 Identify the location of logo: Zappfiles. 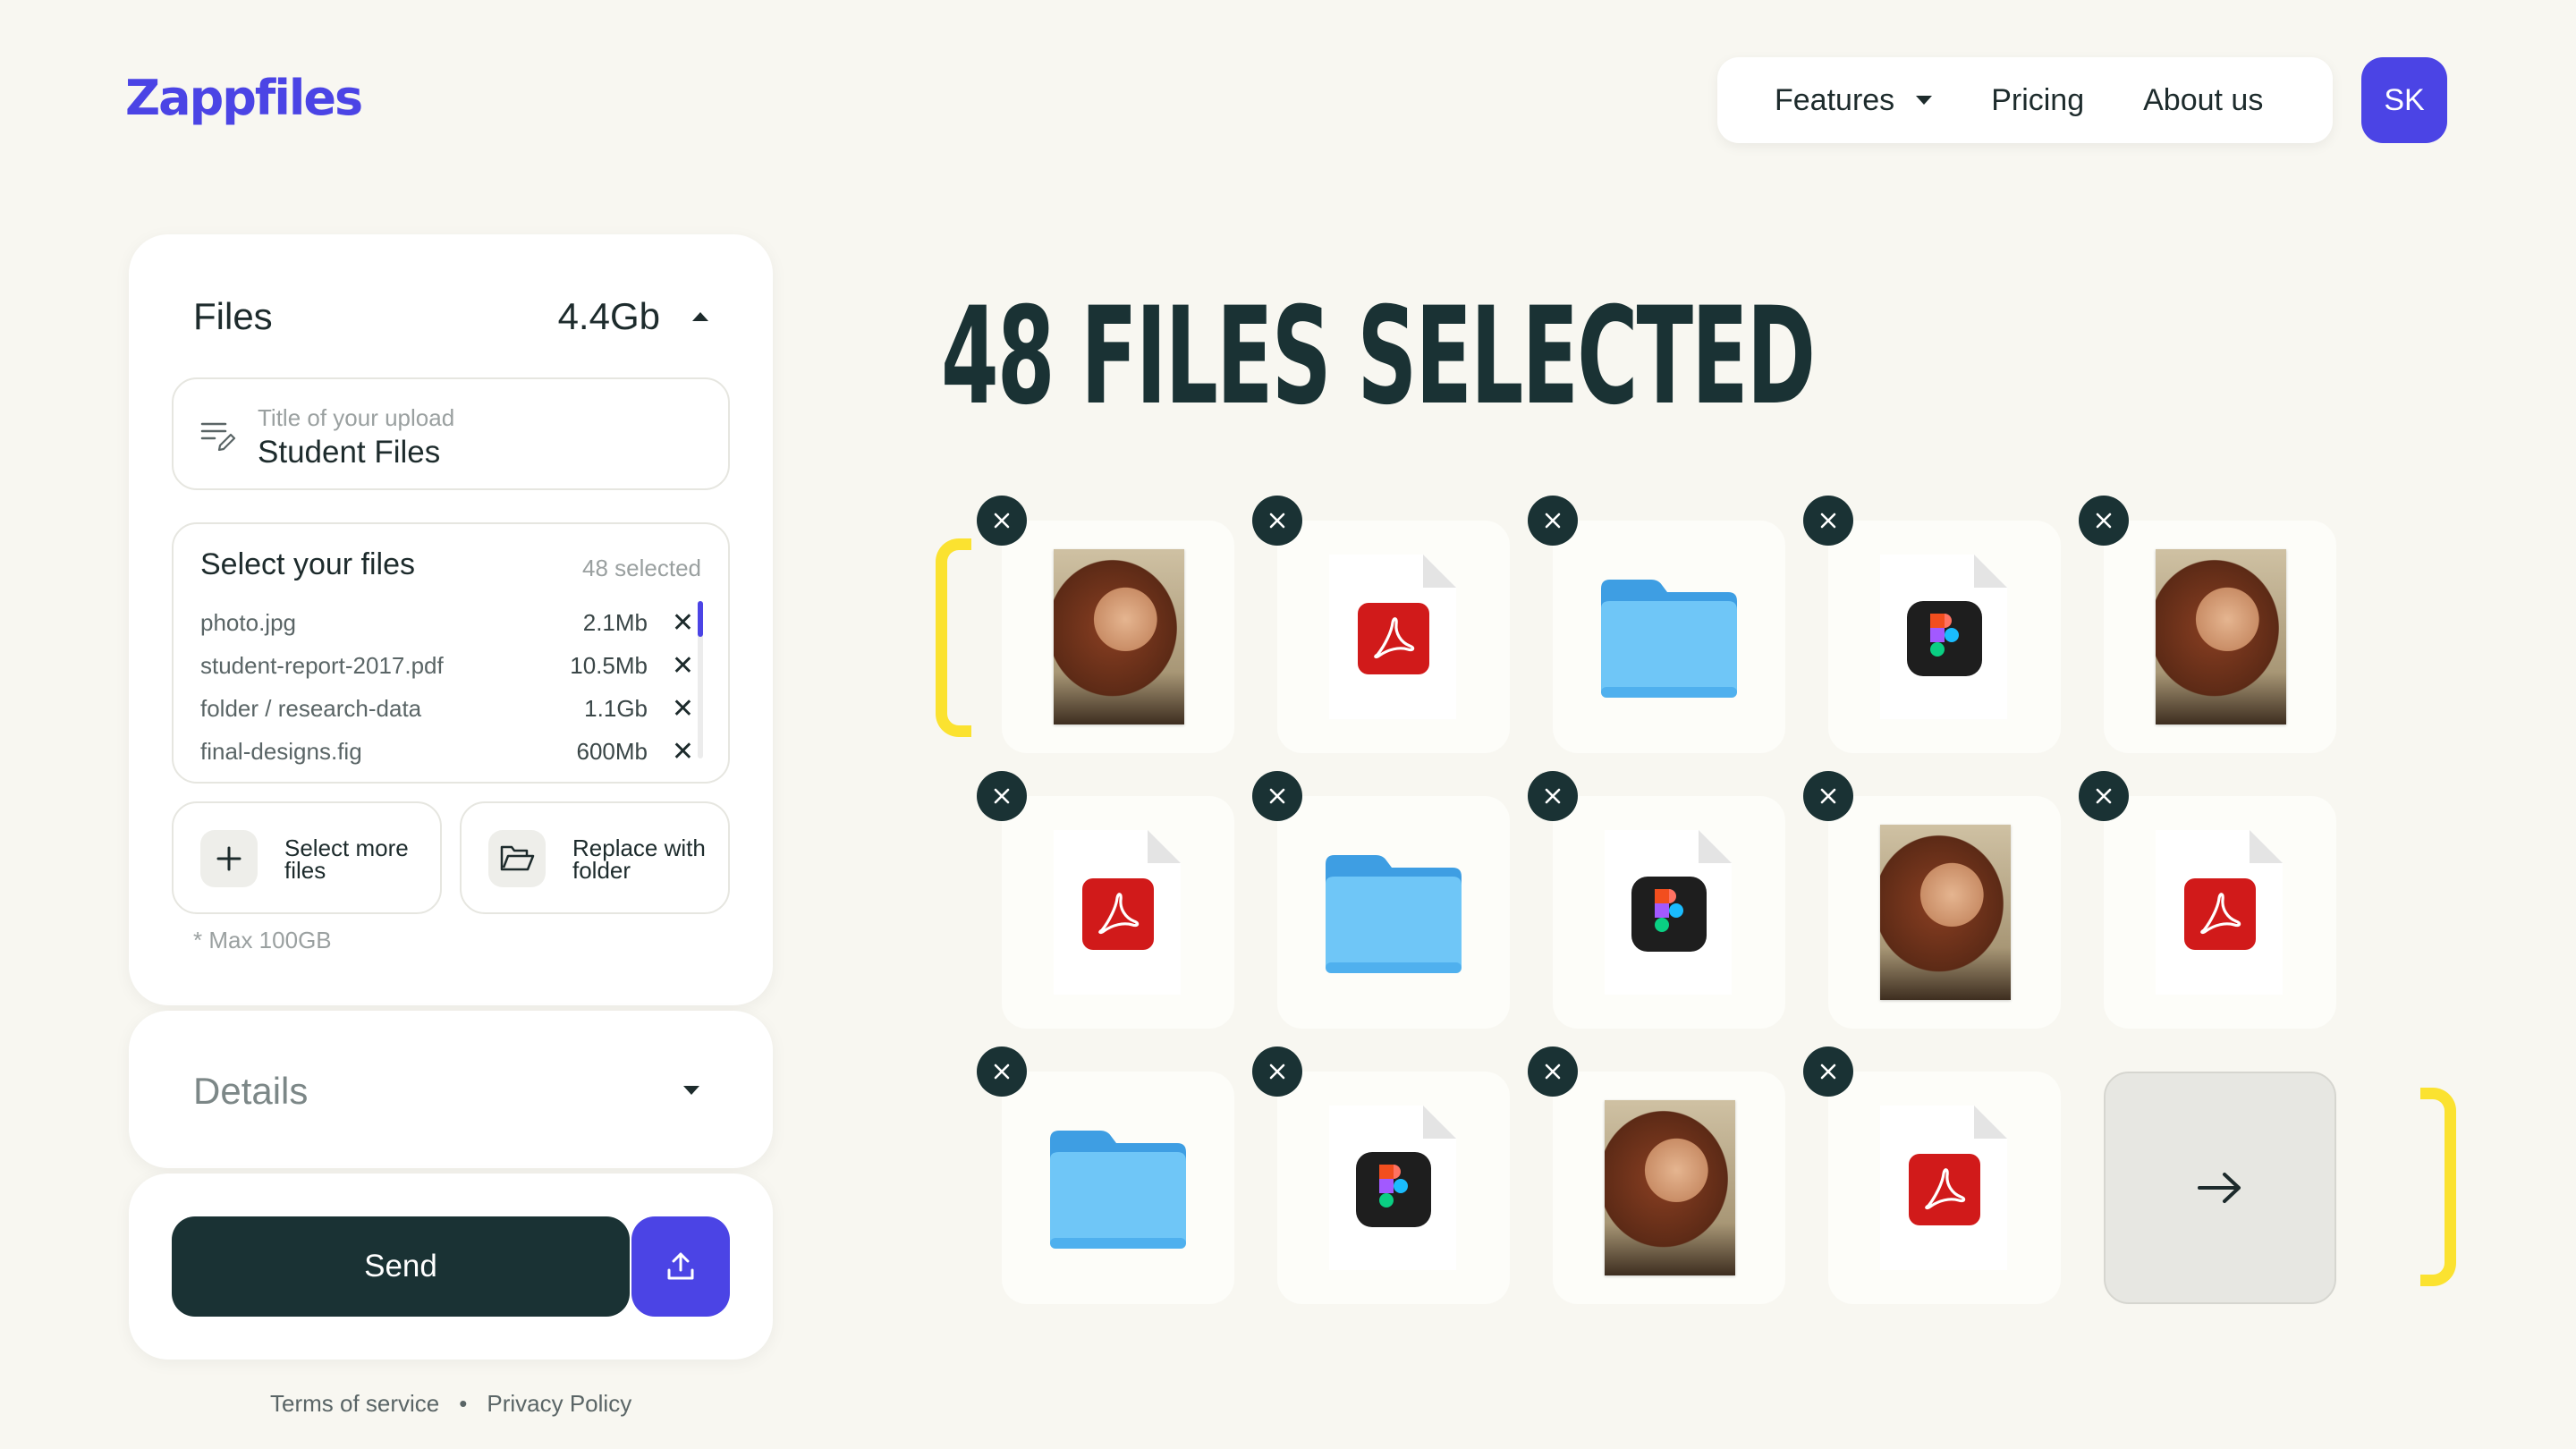
(244, 98).